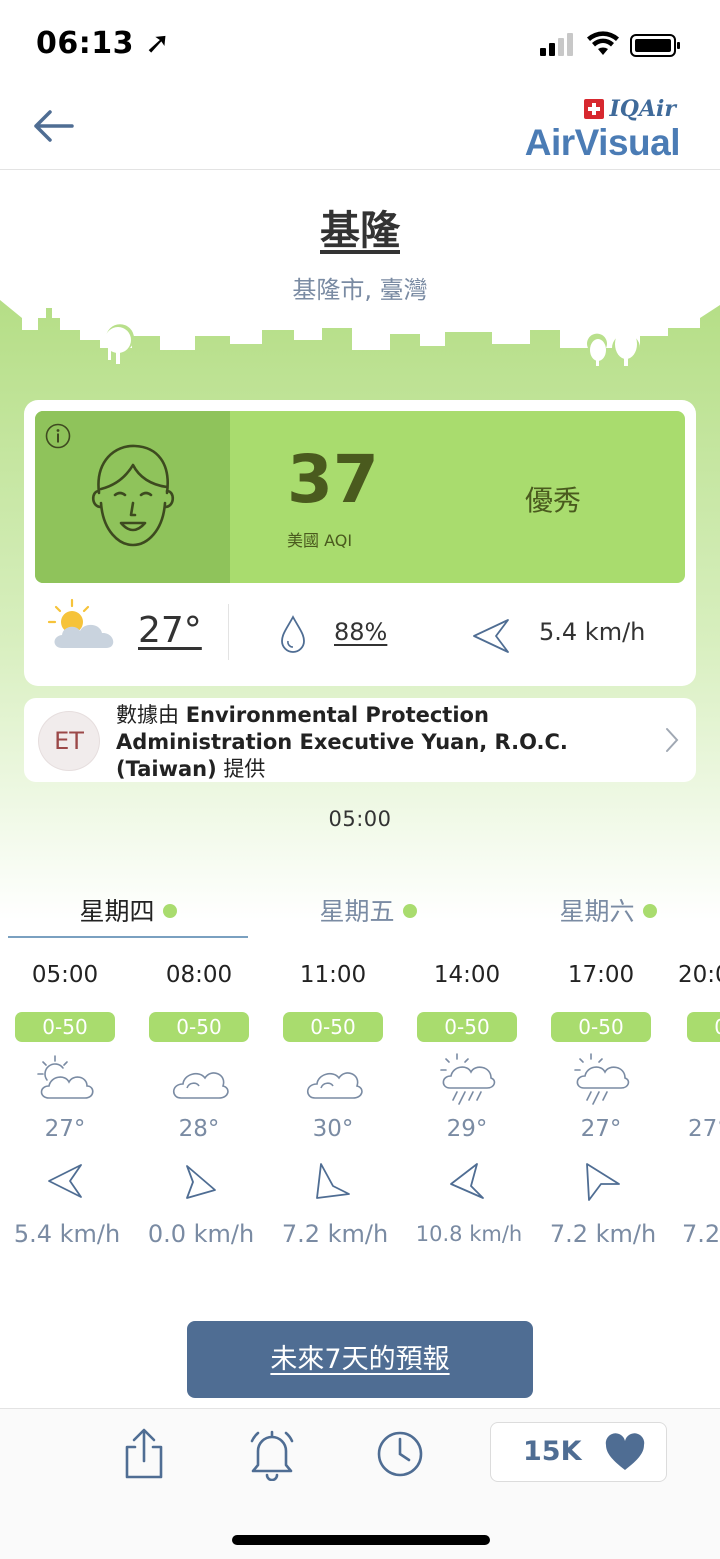  Describe the element at coordinates (556, 44) in the screenshot. I see `signal-icon` at that location.